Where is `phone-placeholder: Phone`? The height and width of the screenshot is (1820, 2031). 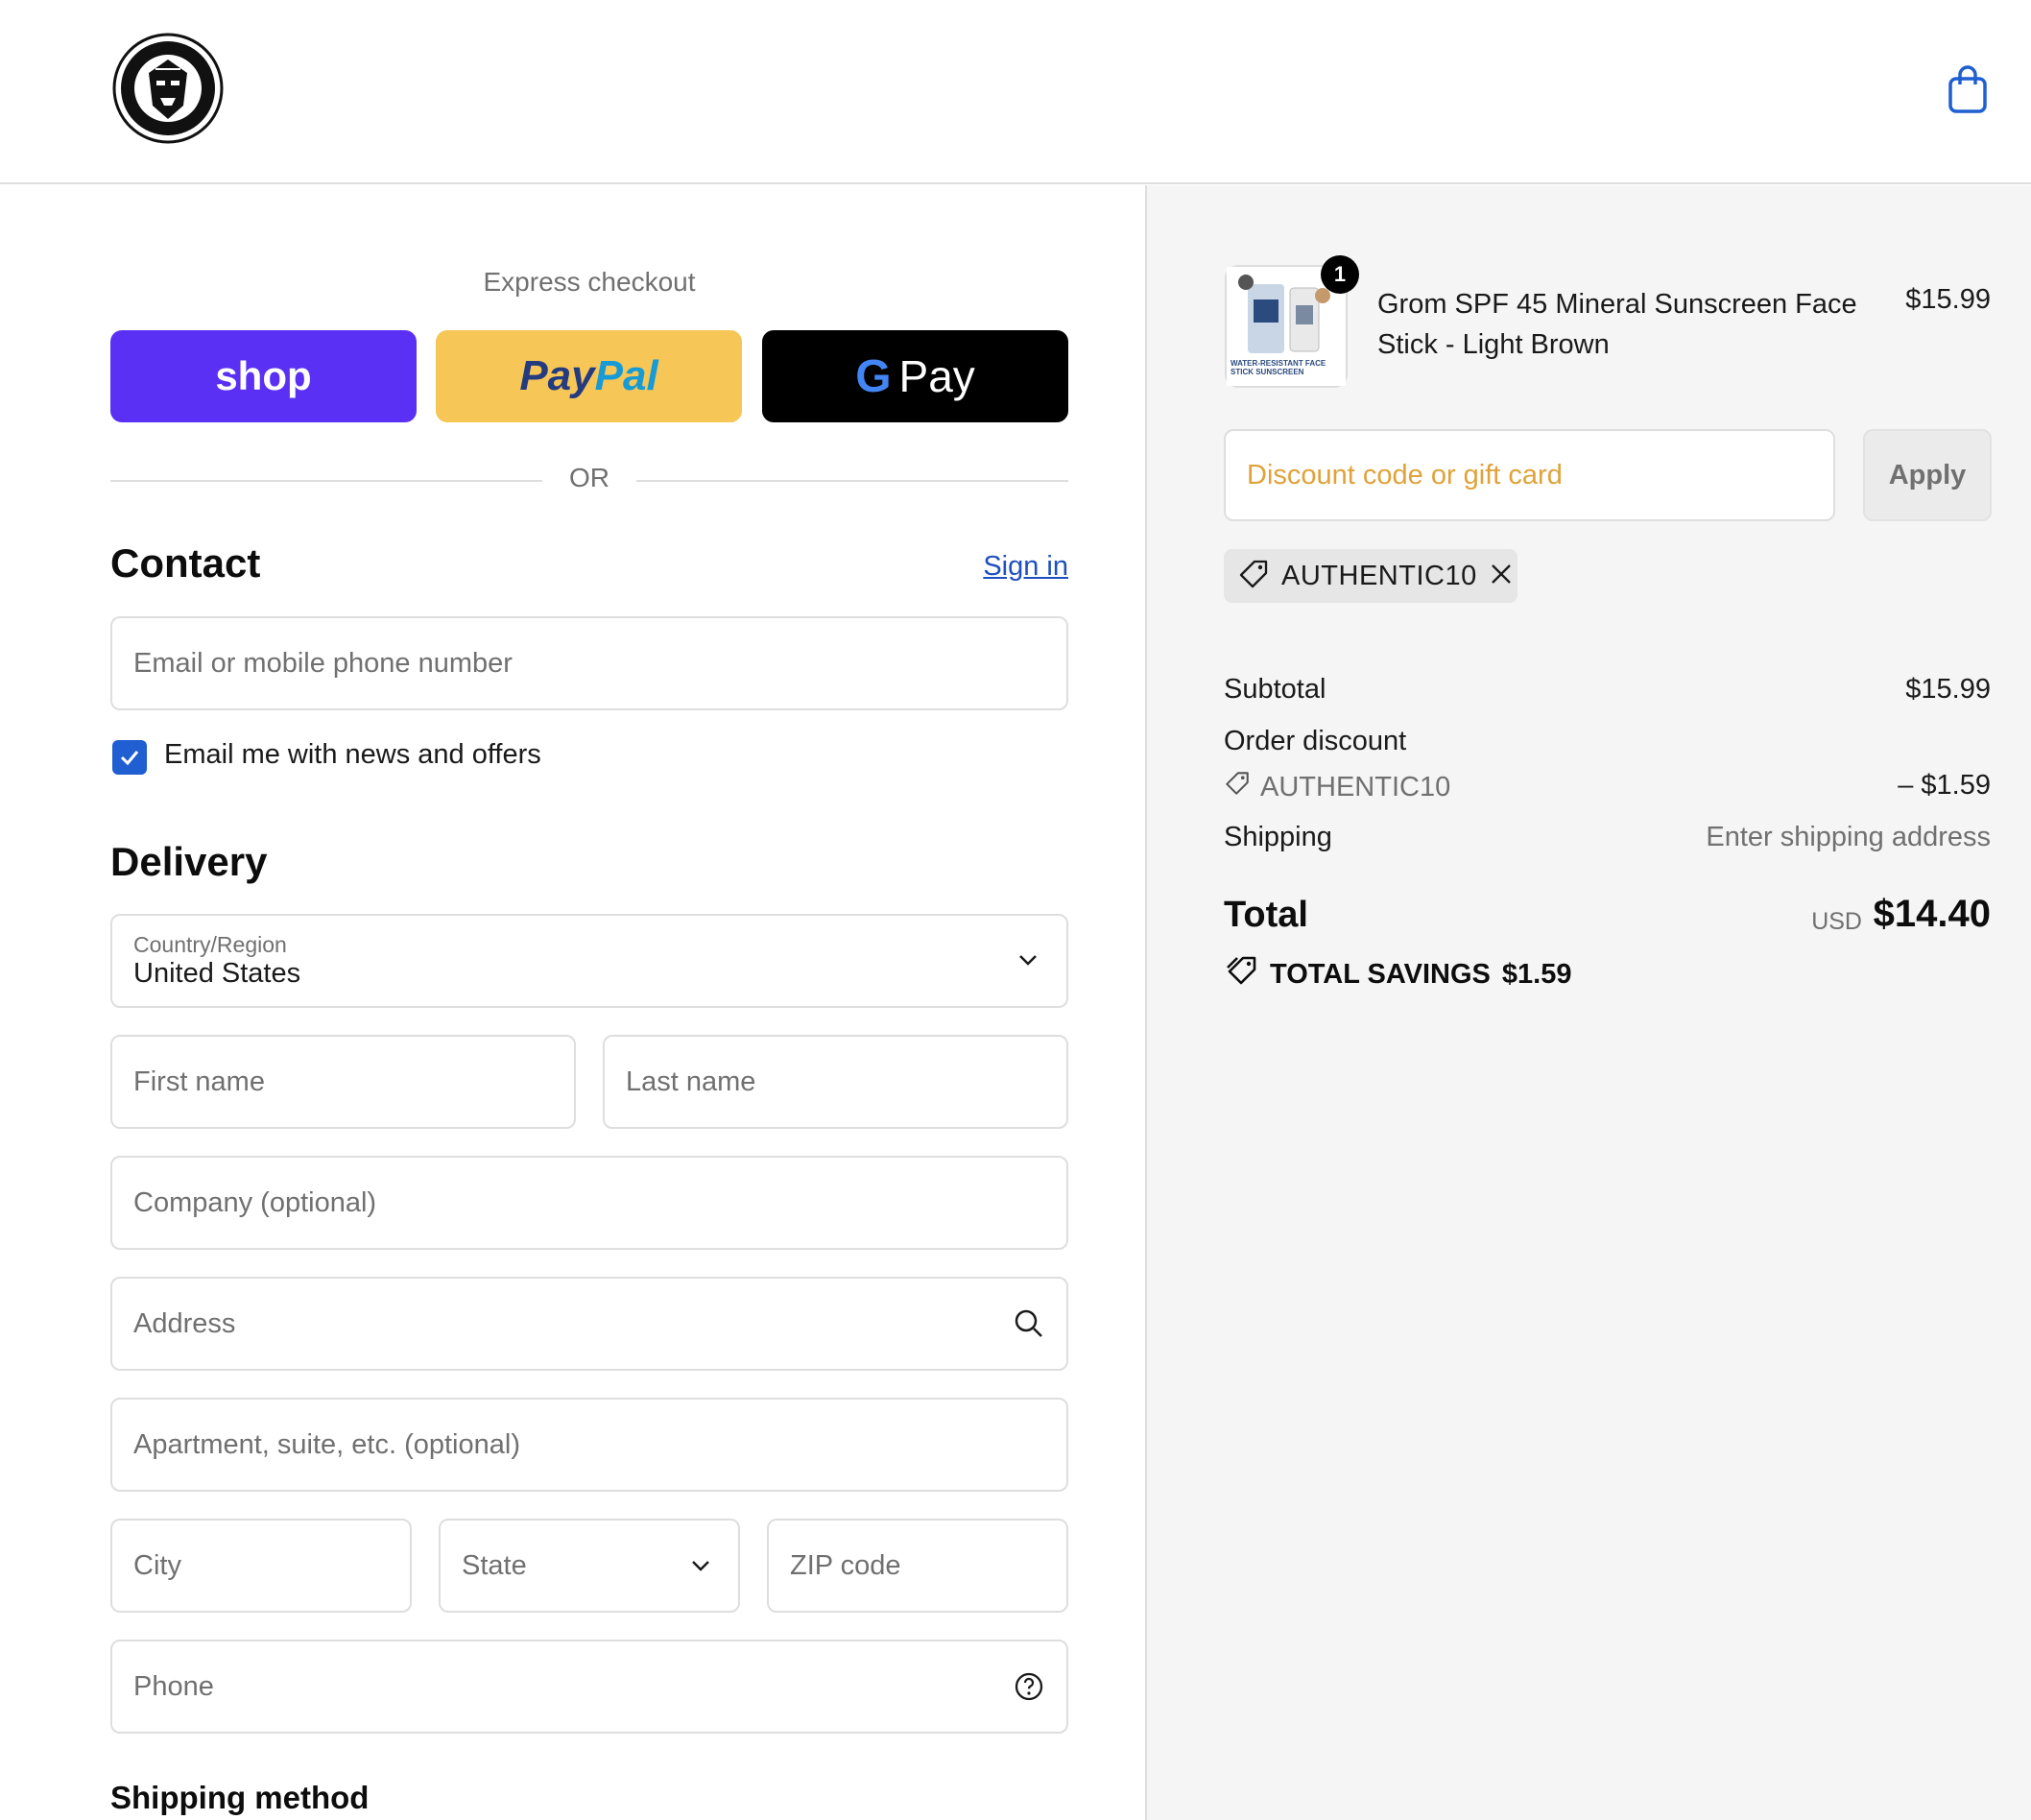
phone-placeholder: Phone is located at coordinates (173, 1686).